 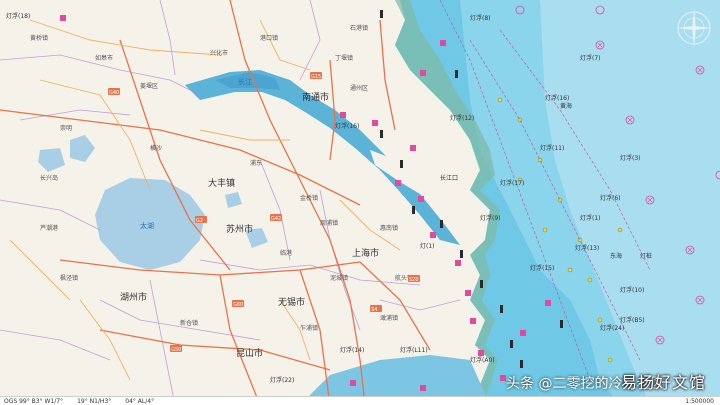 I want to click on svg-text: G2, so click(x=199, y=221).